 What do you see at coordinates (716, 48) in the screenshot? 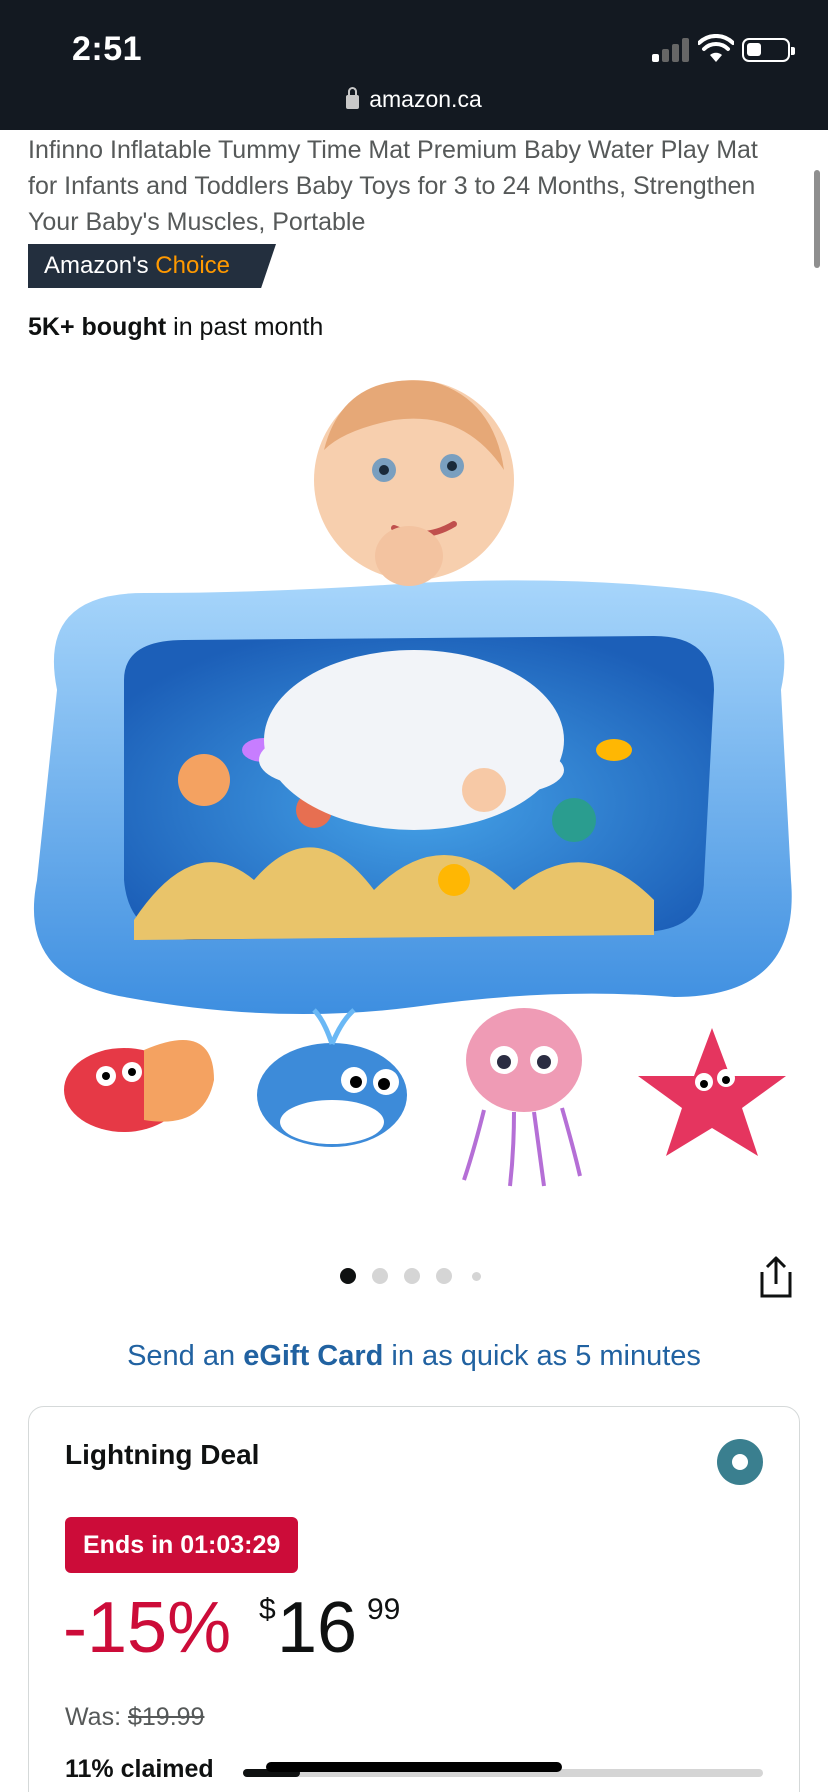
I see `wifi-icon` at bounding box center [716, 48].